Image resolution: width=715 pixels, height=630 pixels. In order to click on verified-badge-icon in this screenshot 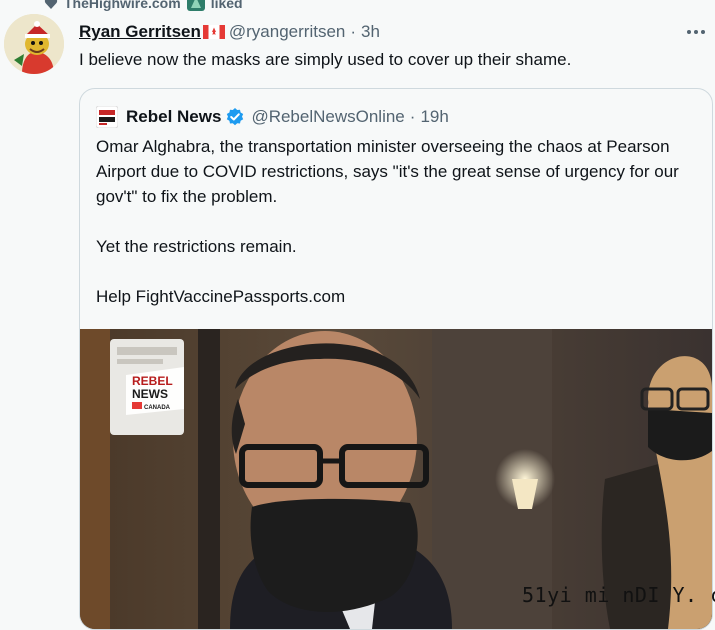, I will do `click(235, 117)`.